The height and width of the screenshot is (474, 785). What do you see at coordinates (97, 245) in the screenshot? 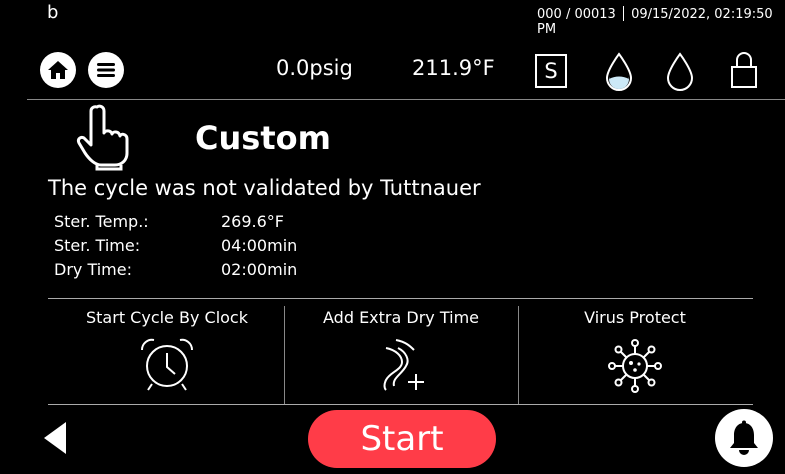
I see `param-label-ster-time: Ster. Time:` at bounding box center [97, 245].